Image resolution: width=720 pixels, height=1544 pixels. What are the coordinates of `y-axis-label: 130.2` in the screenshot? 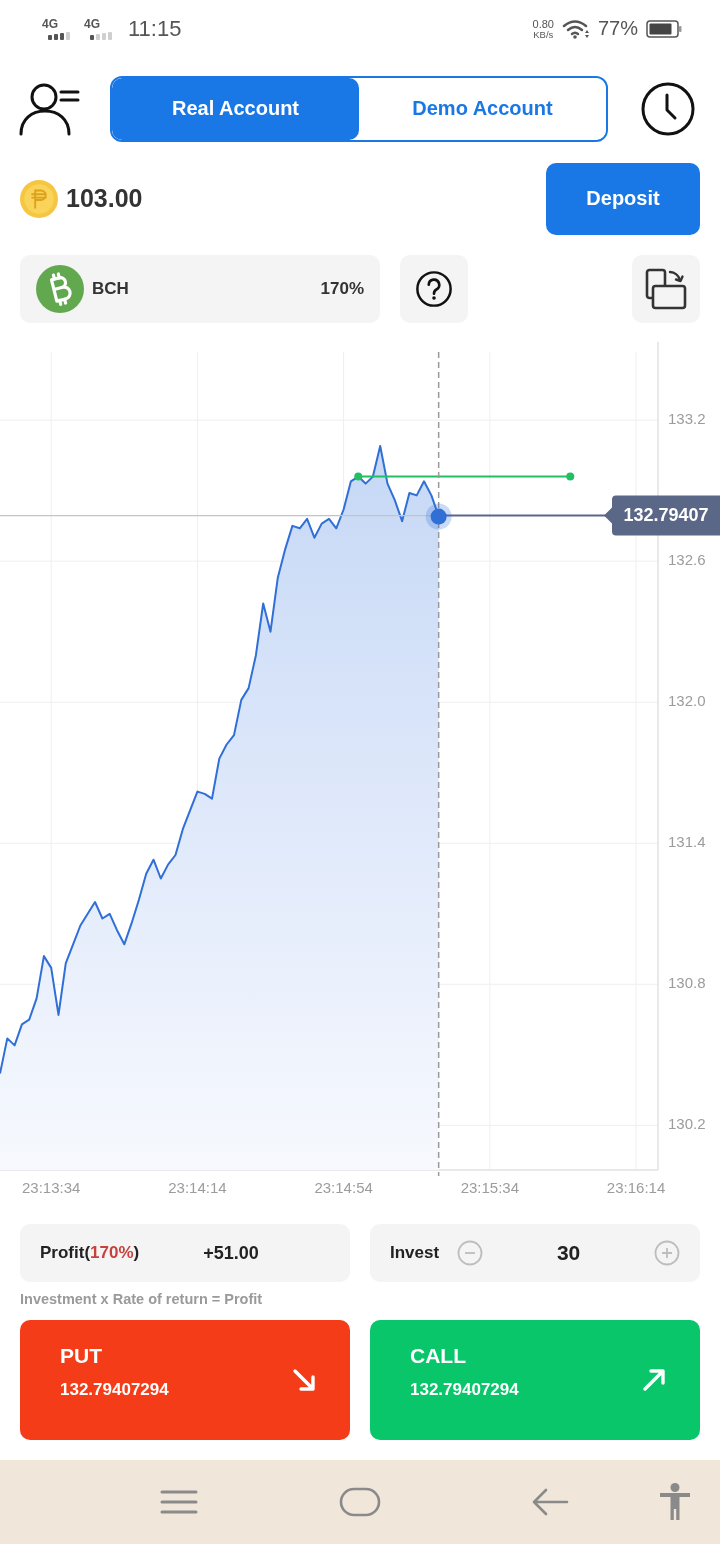 It's located at (687, 1124).